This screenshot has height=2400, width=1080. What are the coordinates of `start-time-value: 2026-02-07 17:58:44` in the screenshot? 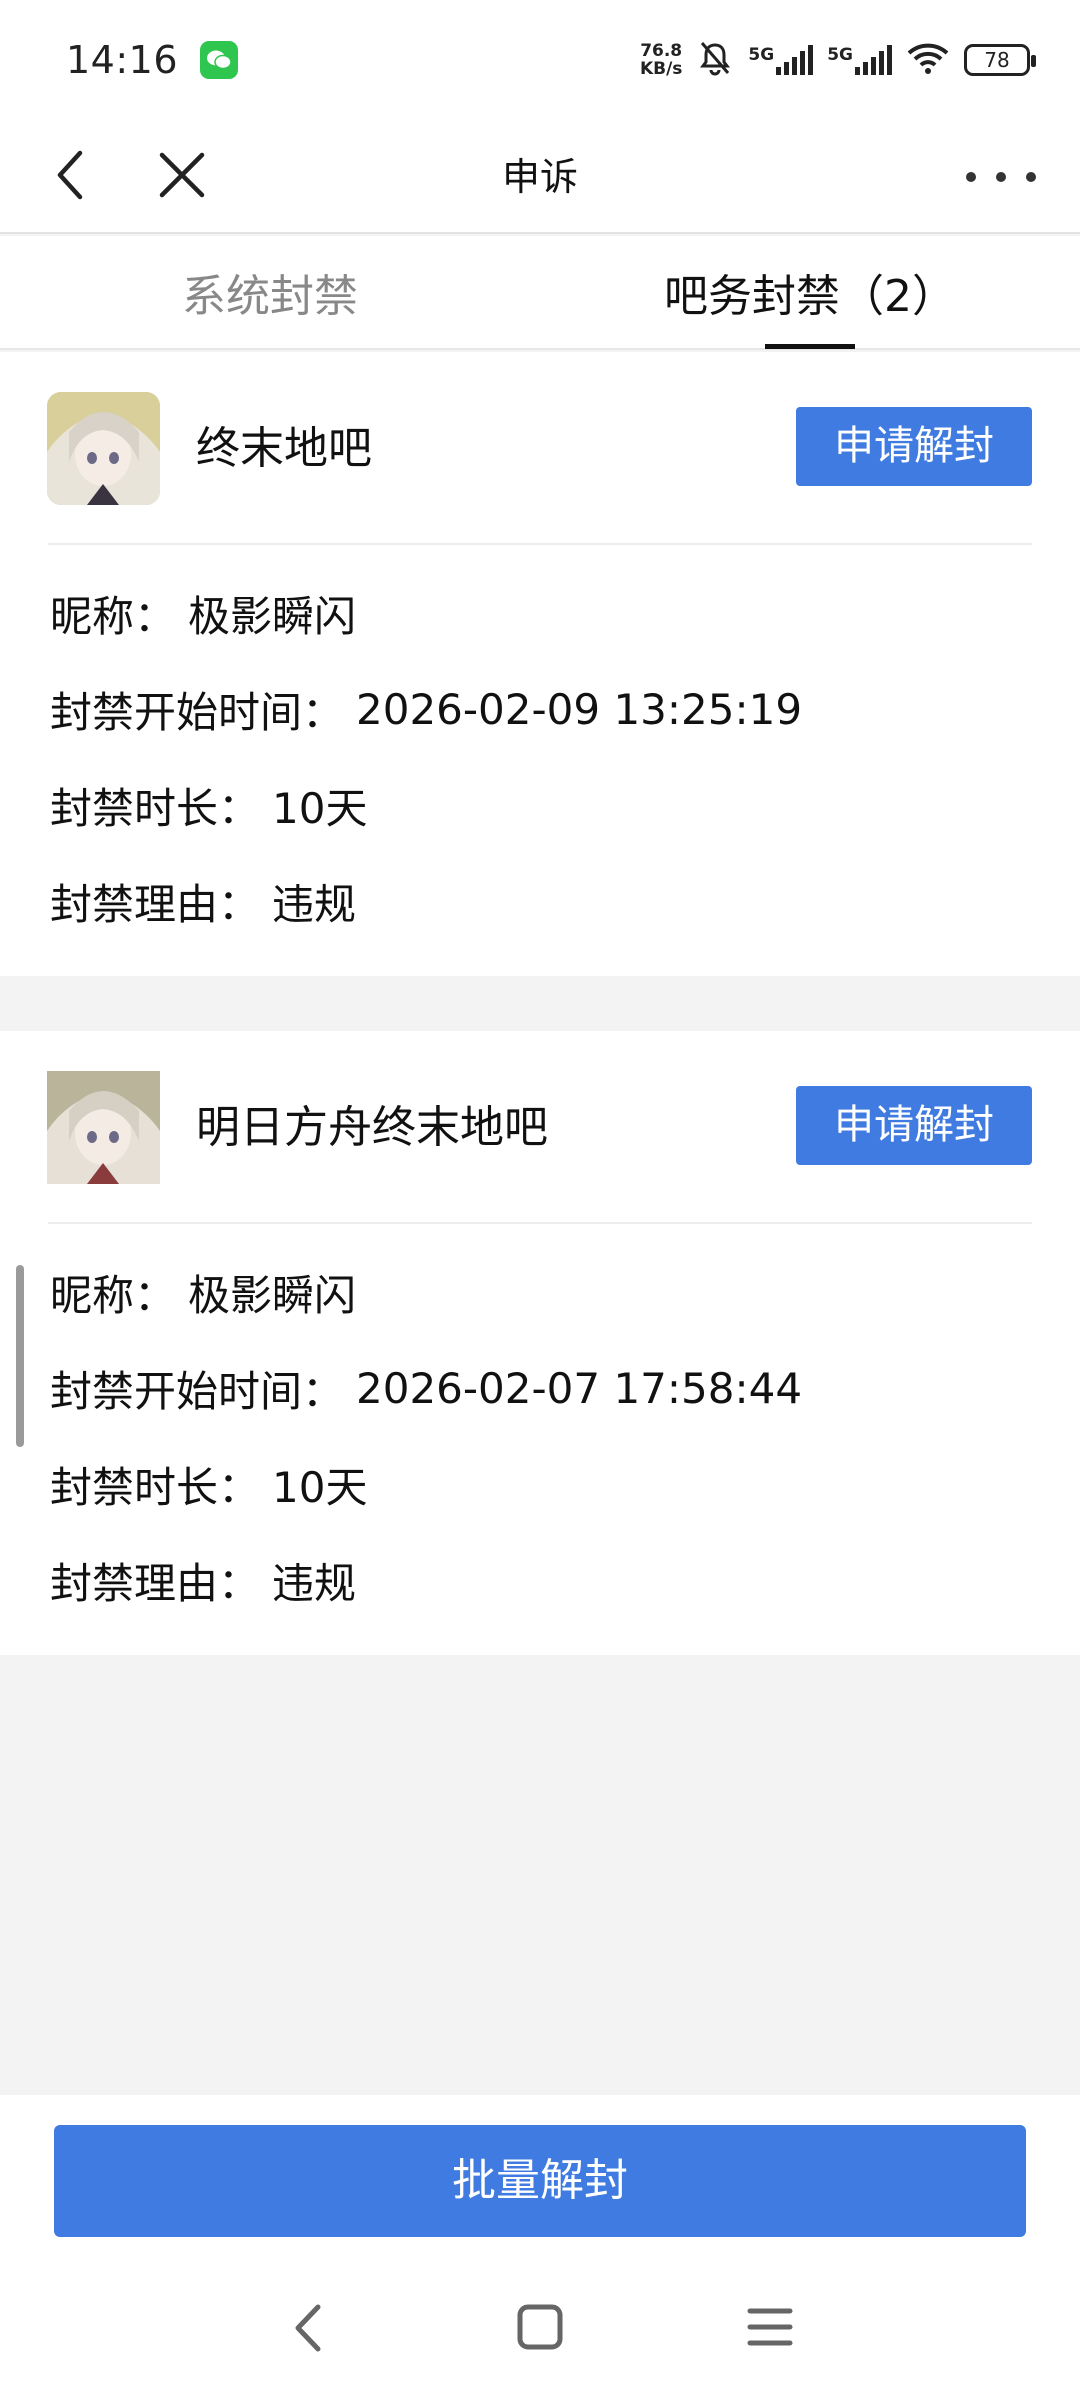 It's located at (579, 1388).